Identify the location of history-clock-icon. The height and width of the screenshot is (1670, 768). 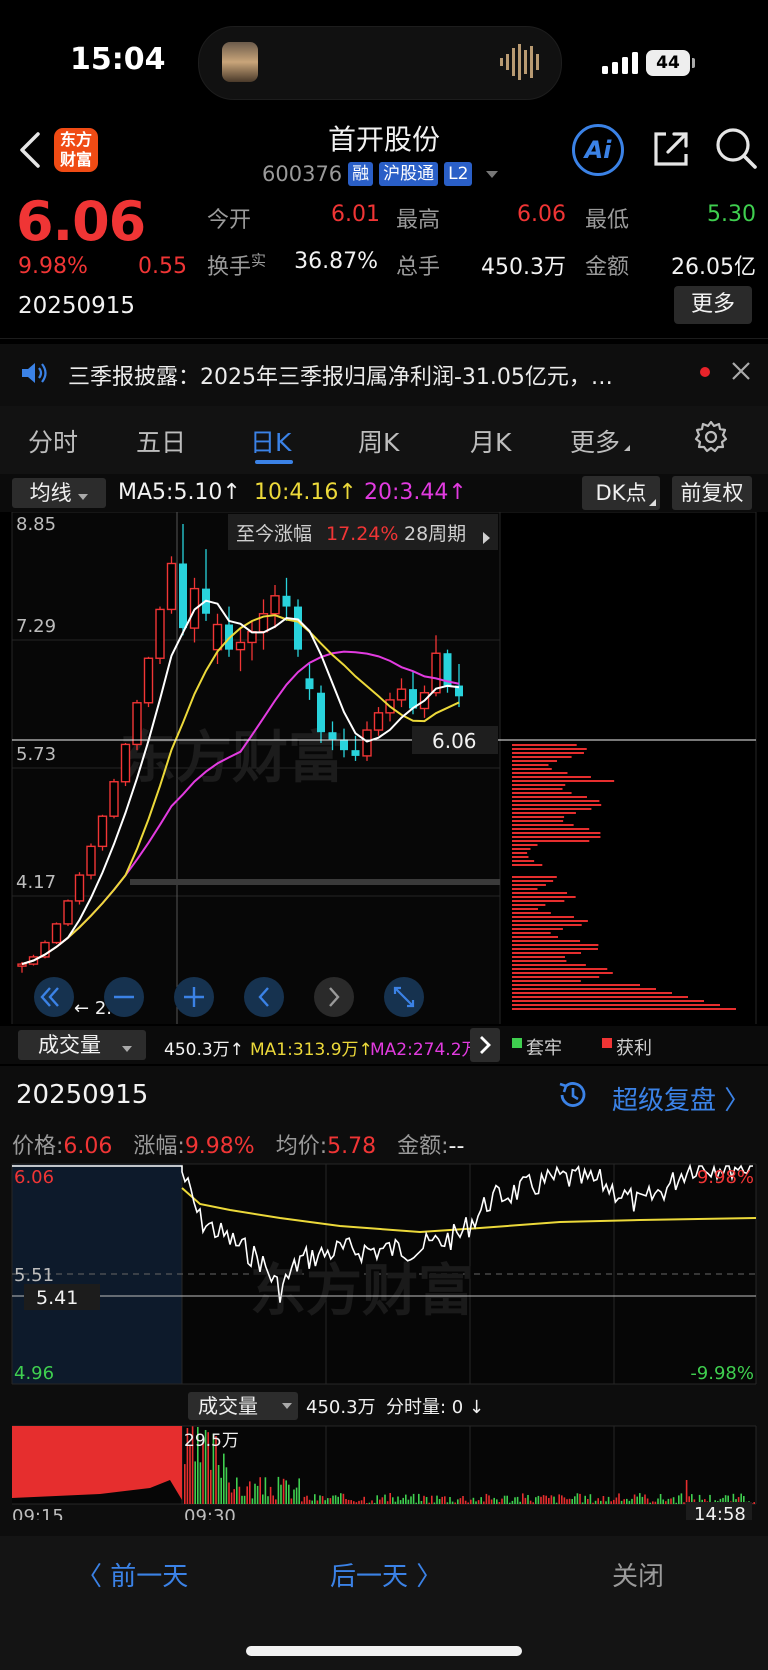
(573, 1095).